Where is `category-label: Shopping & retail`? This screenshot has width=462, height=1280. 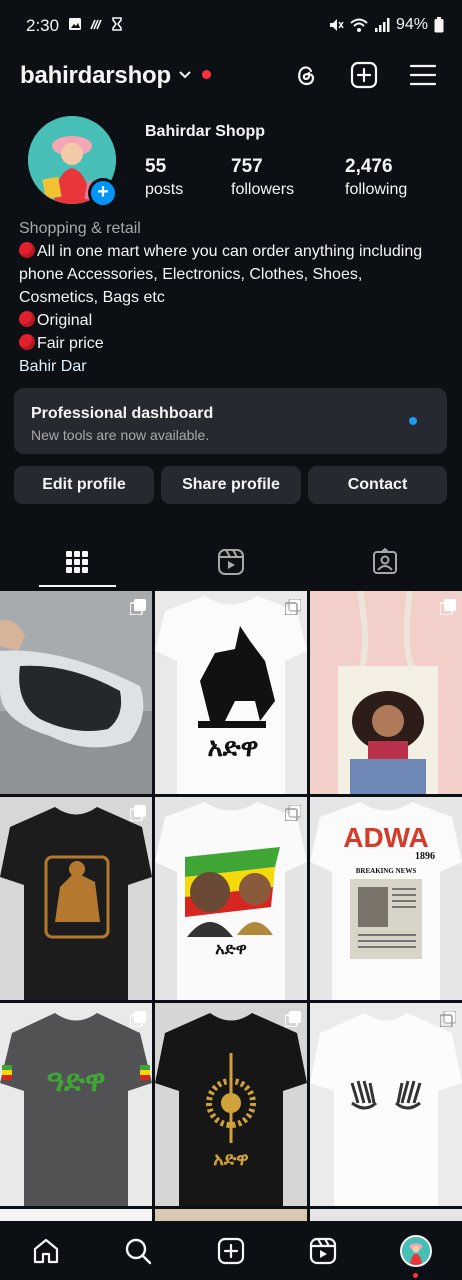
category-label: Shopping & retail is located at coordinates (80, 228).